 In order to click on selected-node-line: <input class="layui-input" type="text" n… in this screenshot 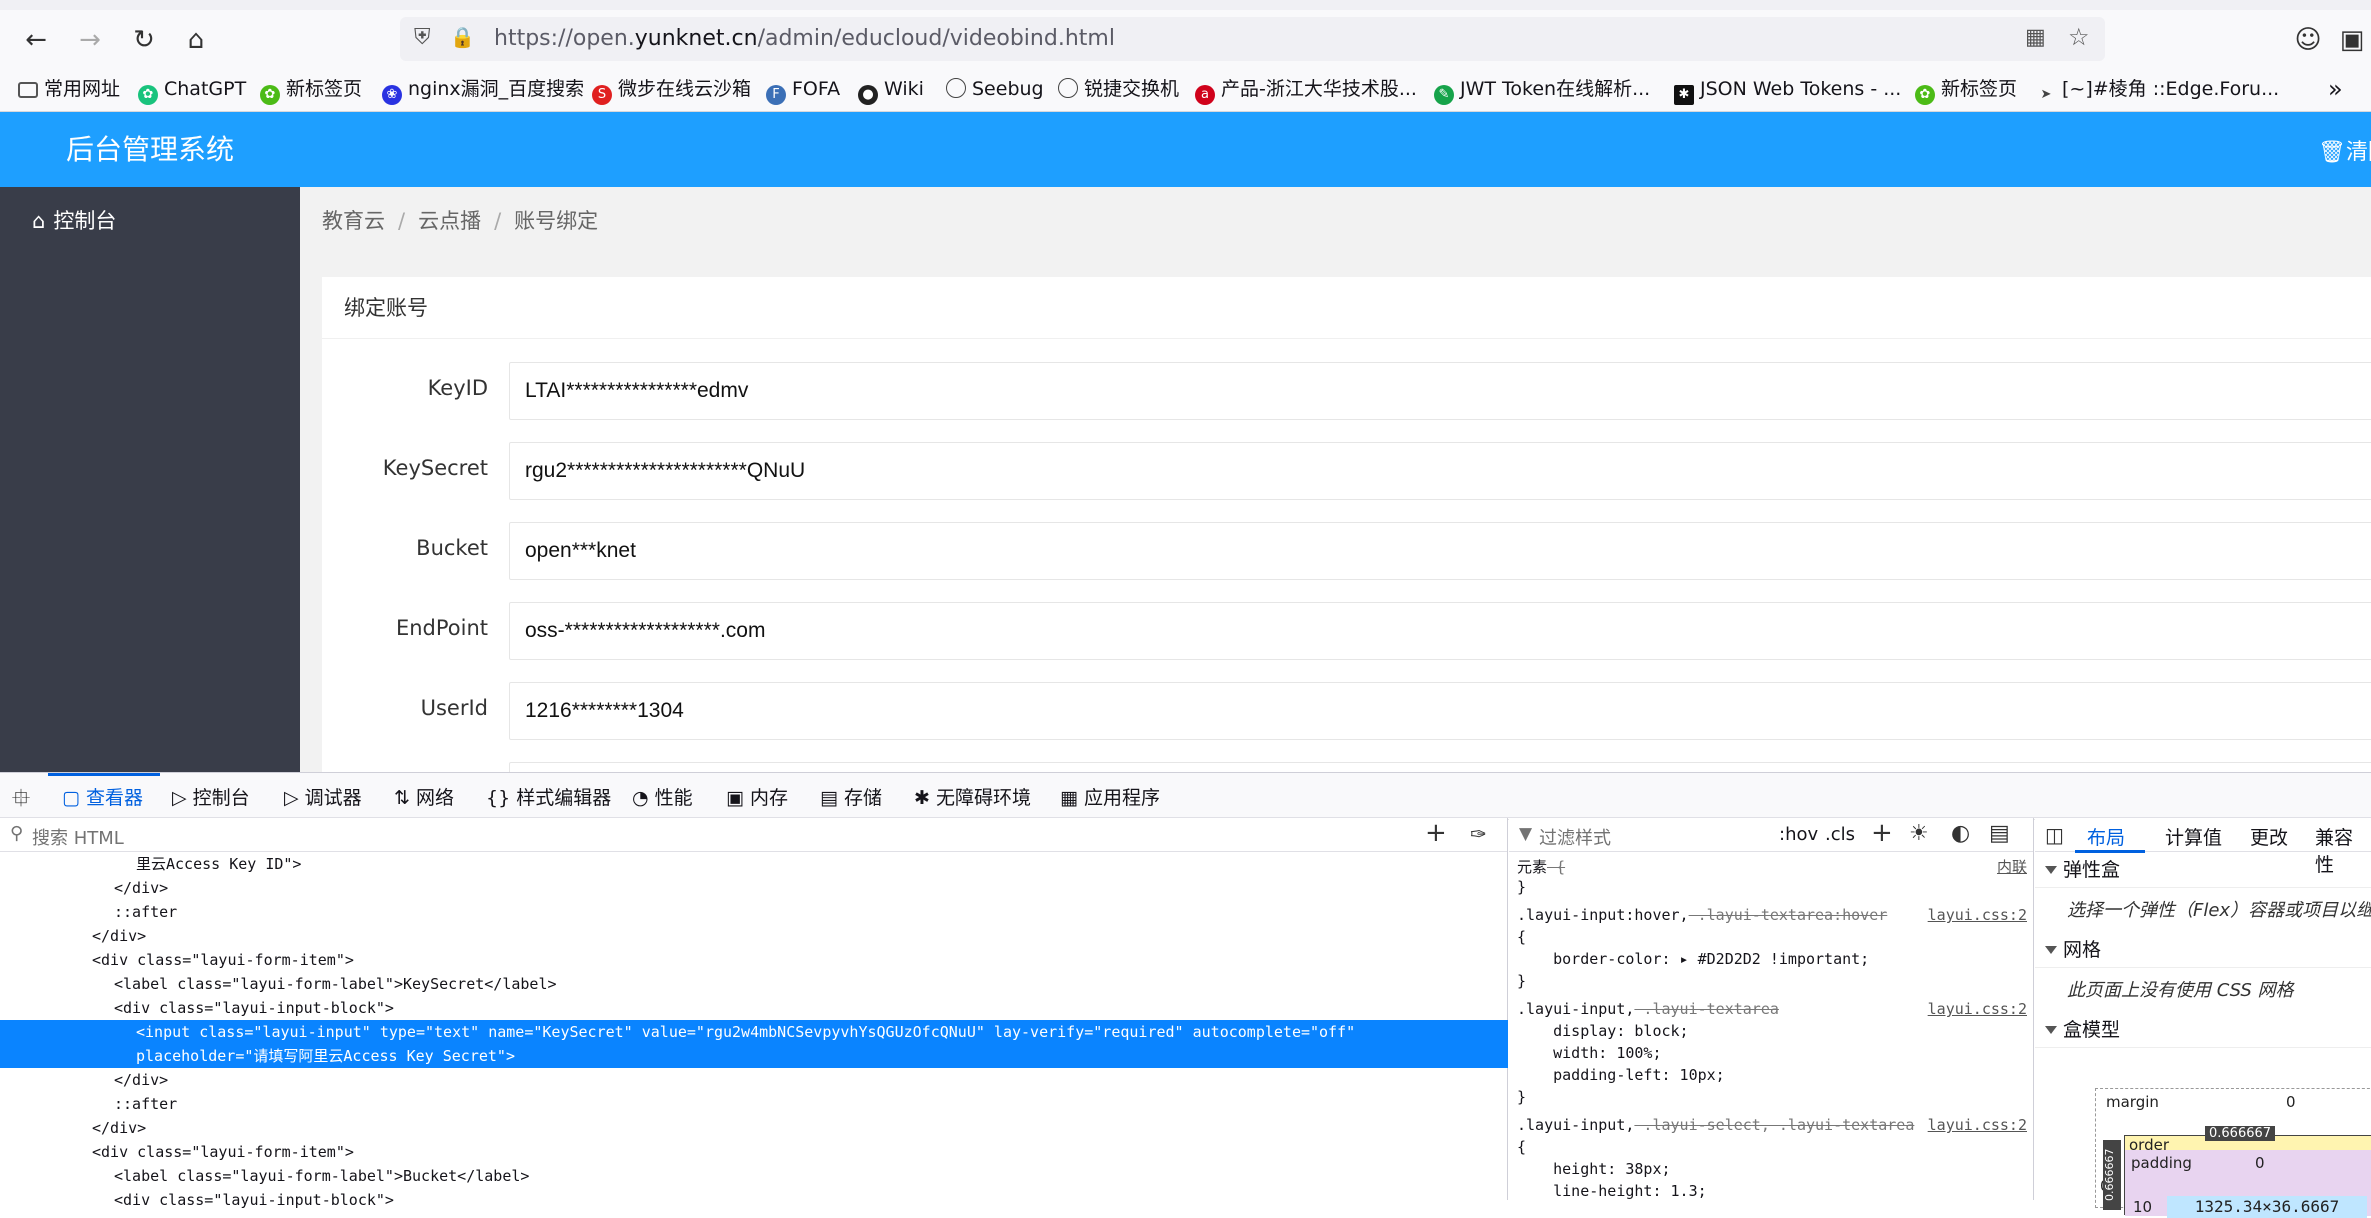, I will do `click(754, 1032)`.